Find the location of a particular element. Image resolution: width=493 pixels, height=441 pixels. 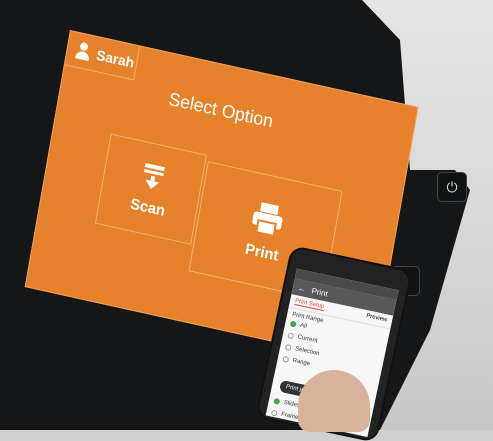

finger is located at coordinates (334, 401).